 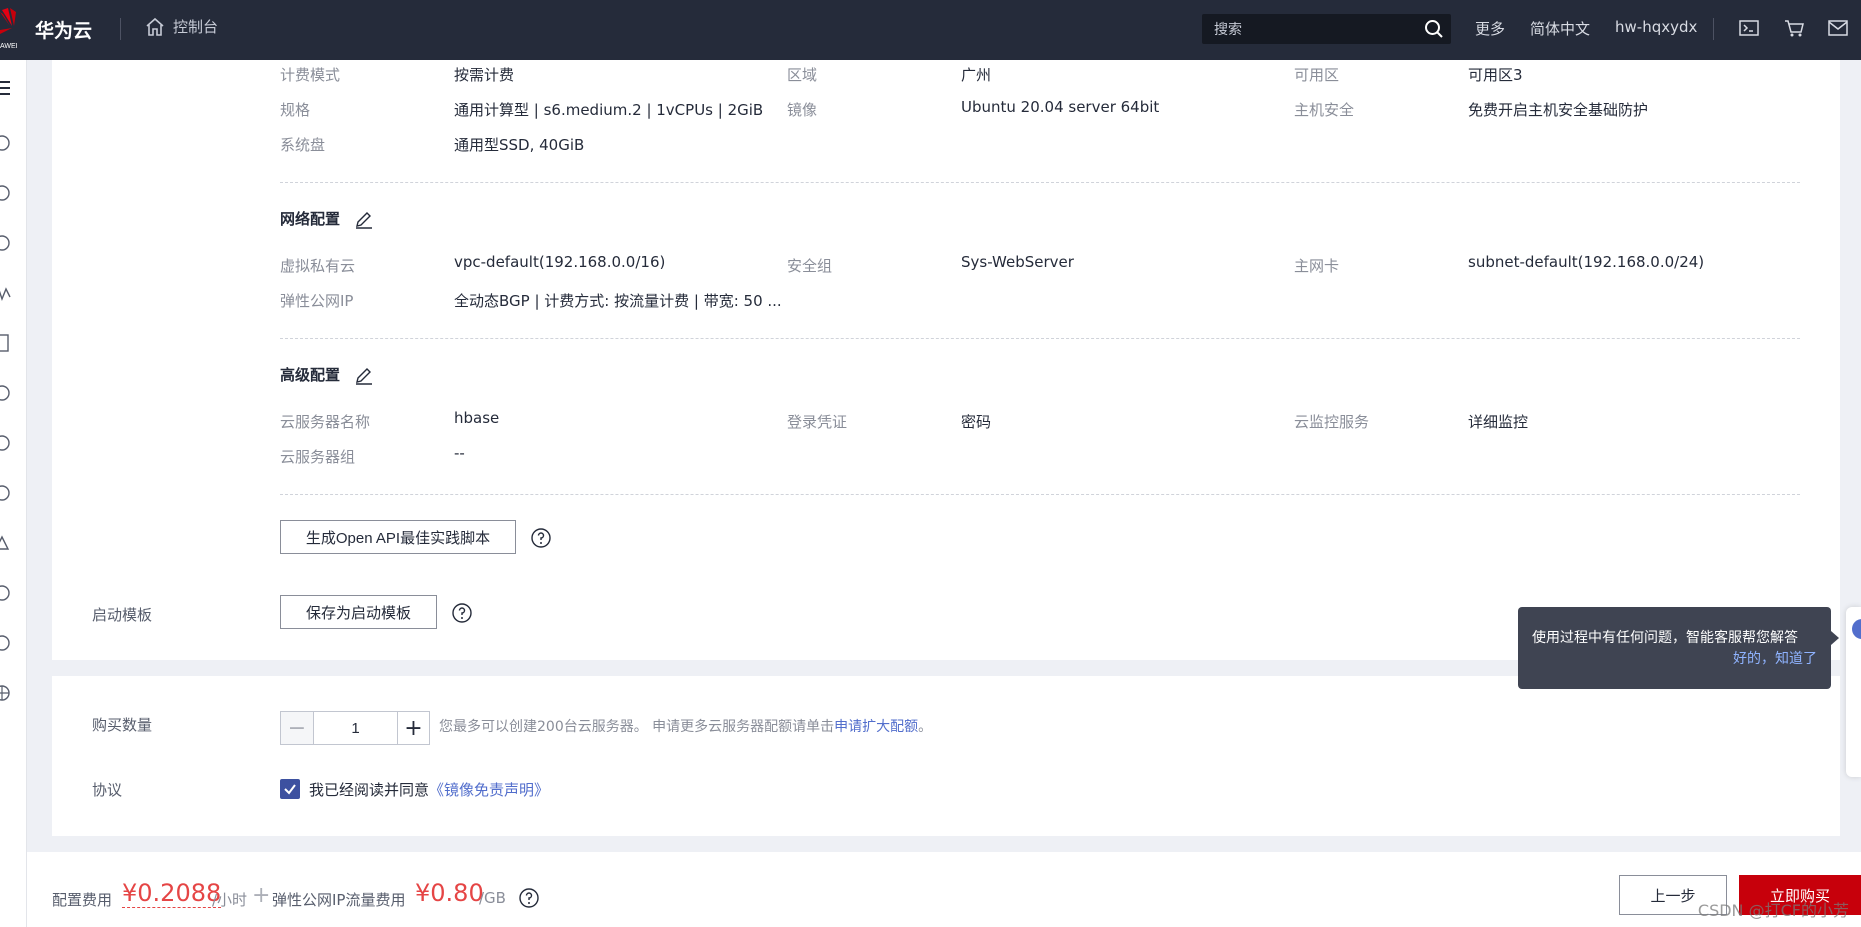 I want to click on home-icon, so click(x=155, y=26).